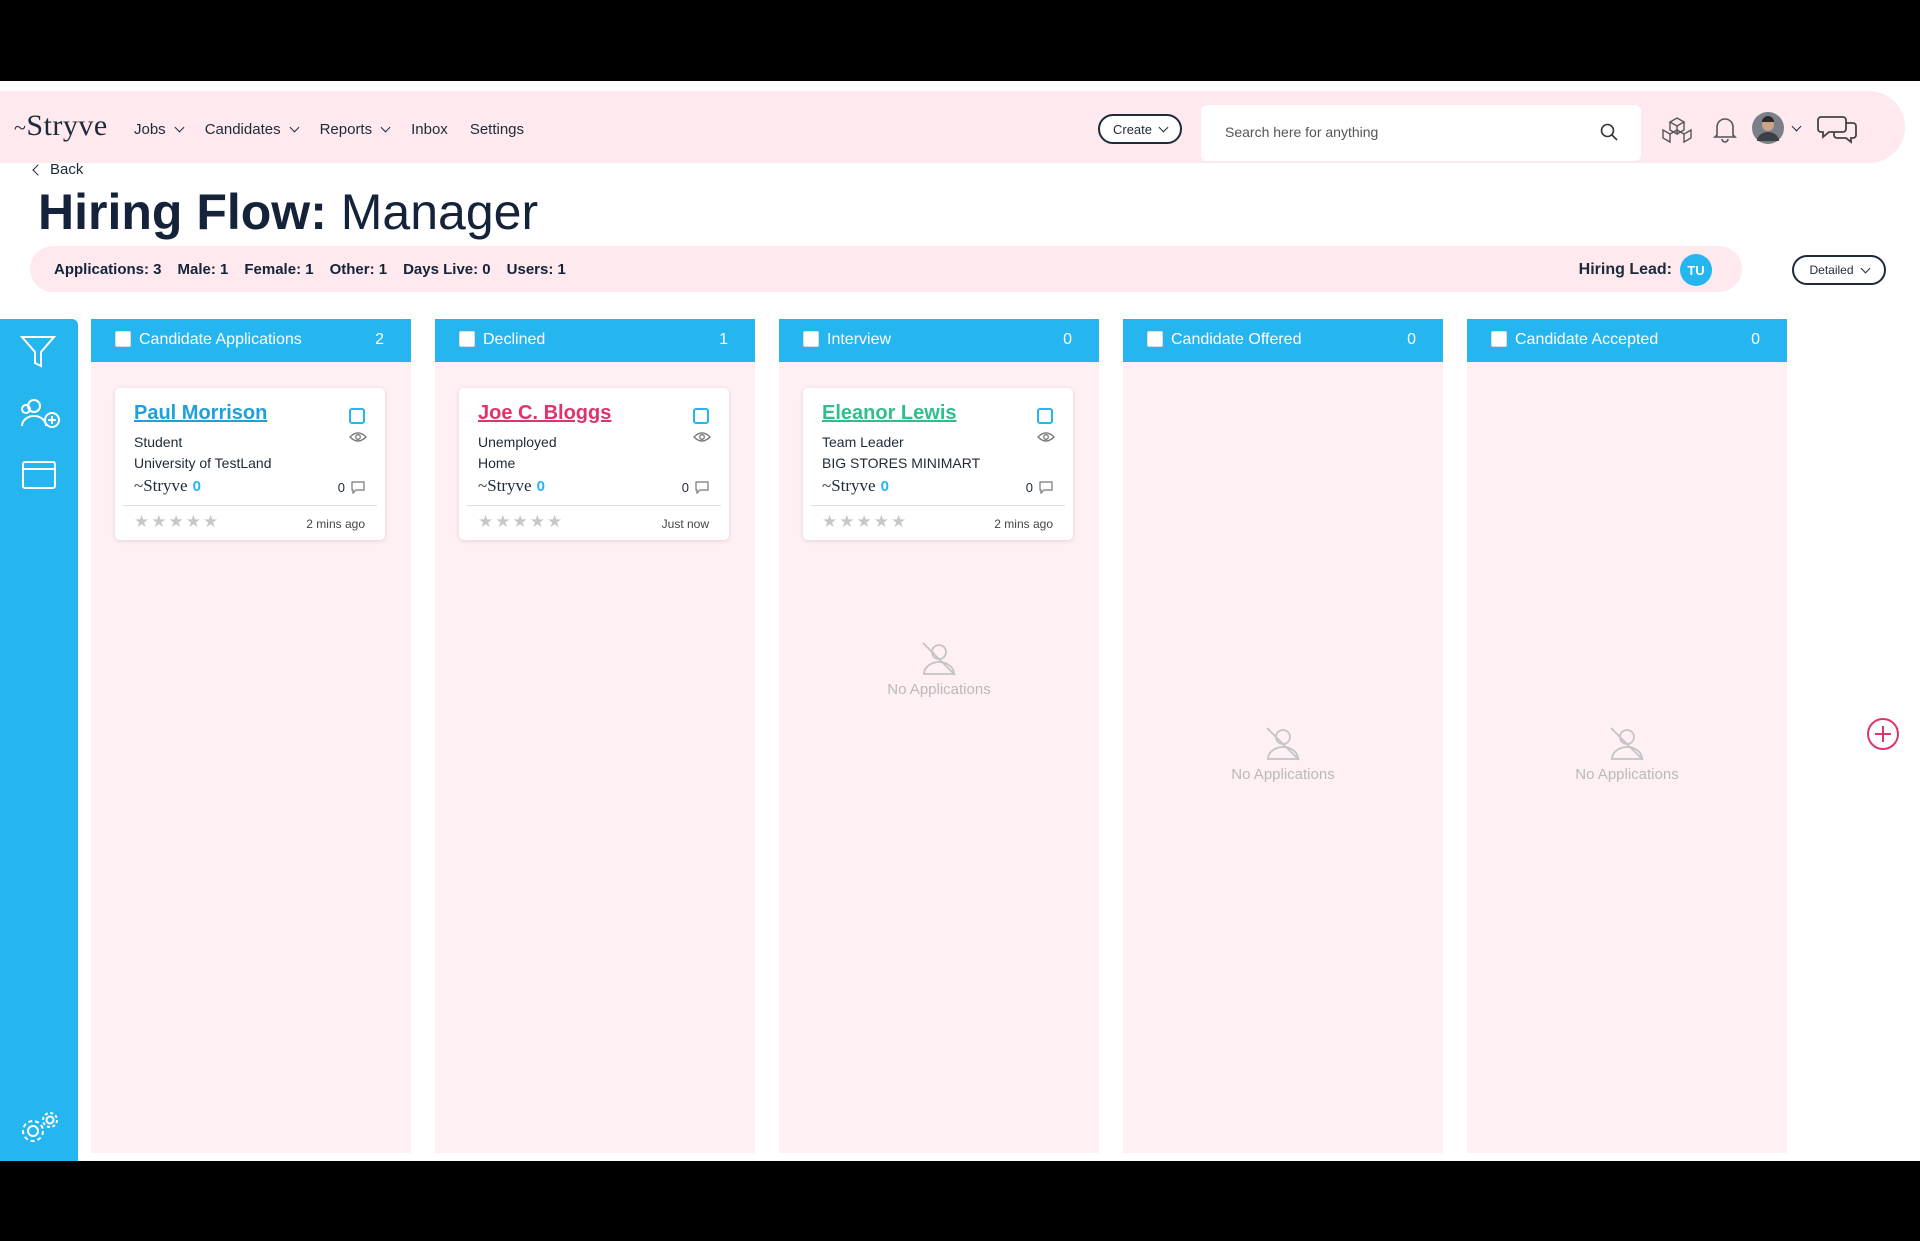  Describe the element at coordinates (288, 212) in the screenshot. I see `page-title: Hiring Flow: Manager` at that location.